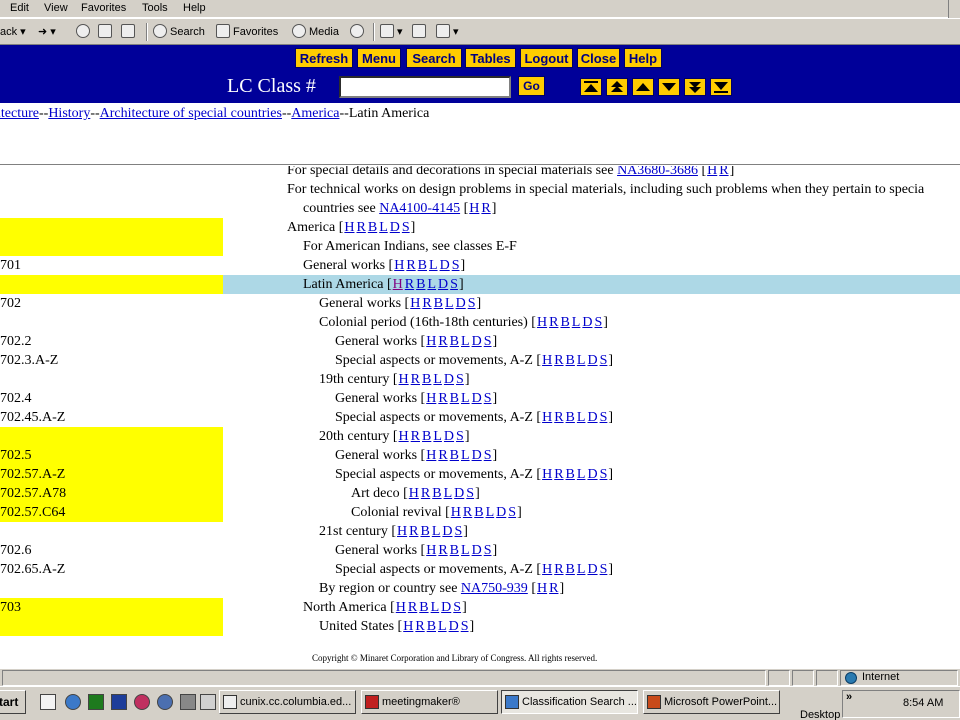  I want to click on menu-button: Menu, so click(379, 58).